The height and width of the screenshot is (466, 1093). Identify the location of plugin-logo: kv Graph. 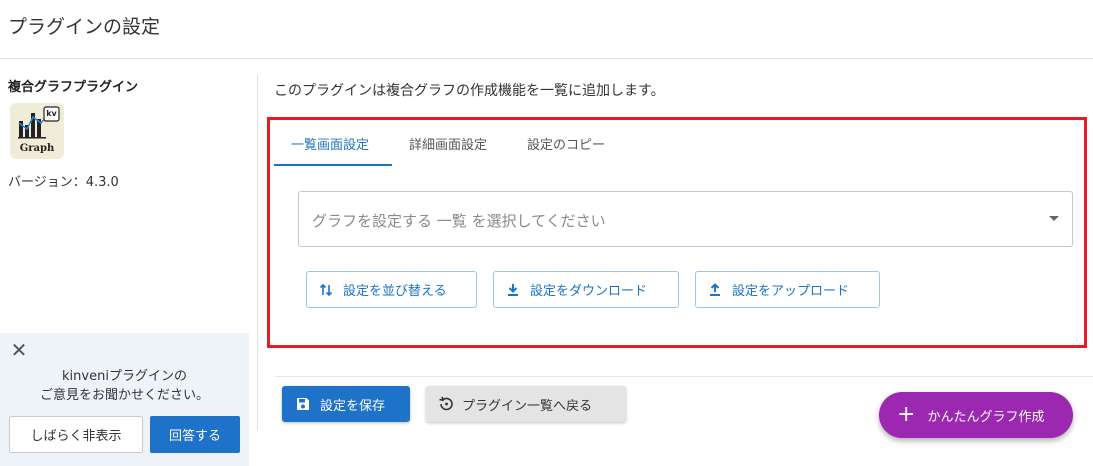
(37, 131).